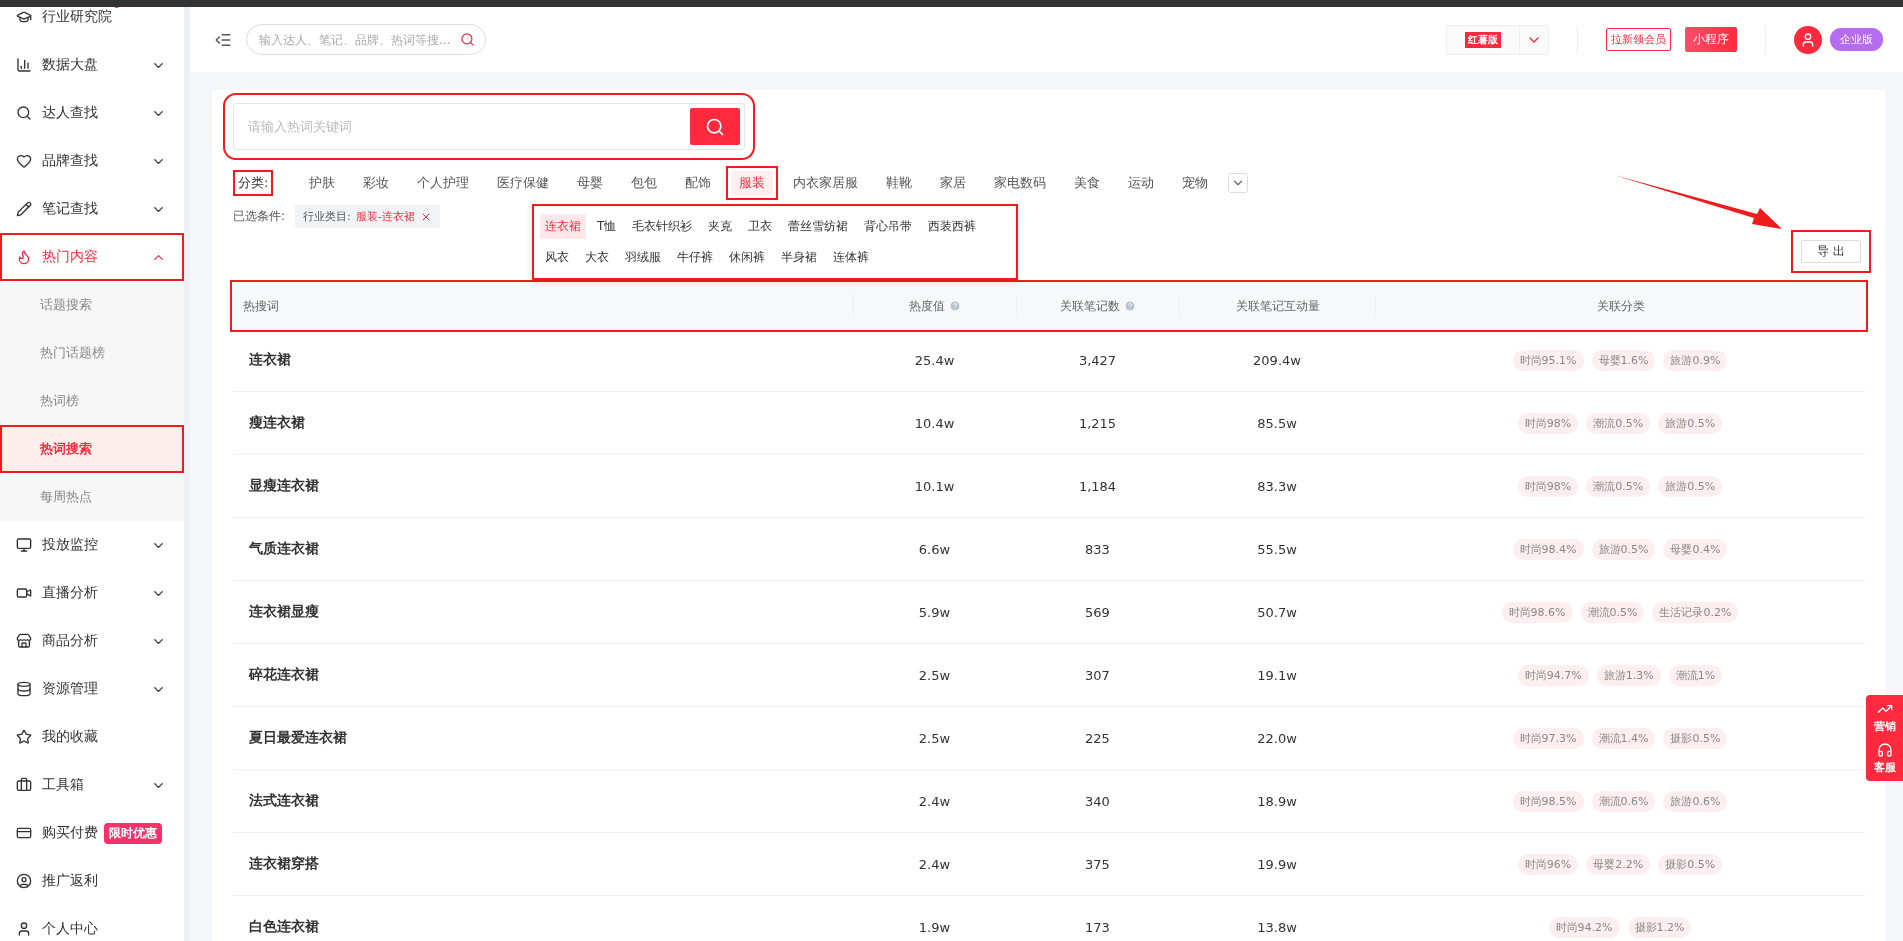  What do you see at coordinates (1277, 423) in the screenshot?
I see `table-cell-text: 85.5w` at bounding box center [1277, 423].